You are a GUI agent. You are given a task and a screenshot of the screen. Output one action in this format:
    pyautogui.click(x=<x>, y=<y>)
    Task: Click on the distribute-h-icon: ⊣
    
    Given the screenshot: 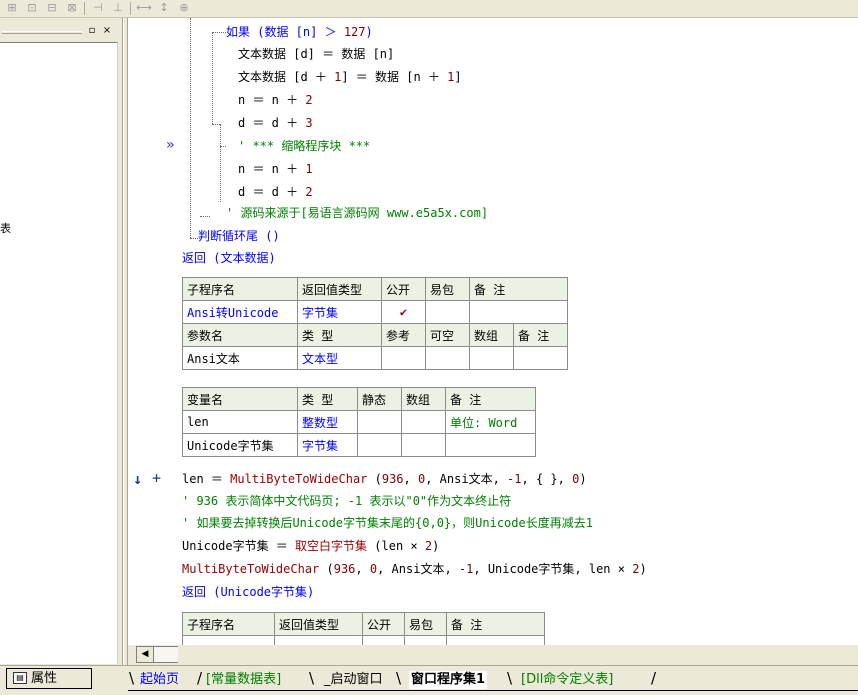 What is the action you would take?
    pyautogui.click(x=98, y=8)
    